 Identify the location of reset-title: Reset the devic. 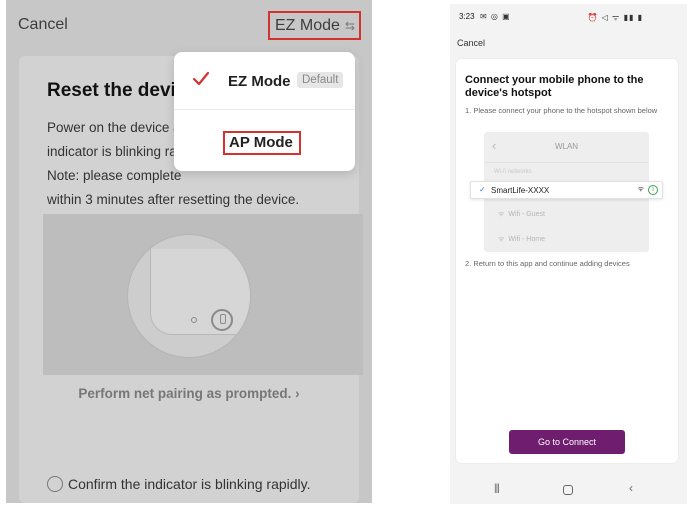
(117, 90).